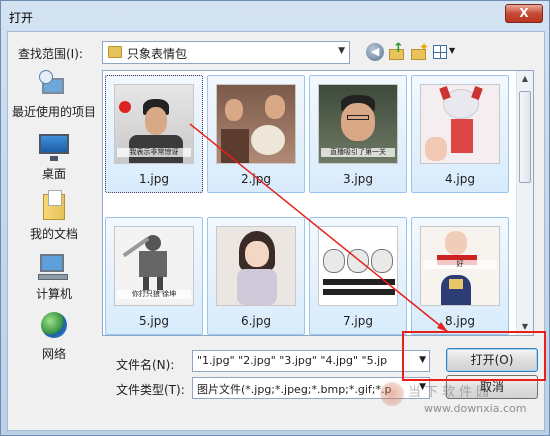  What do you see at coordinates (525, 137) in the screenshot?
I see `scrollbar-thumb` at bounding box center [525, 137].